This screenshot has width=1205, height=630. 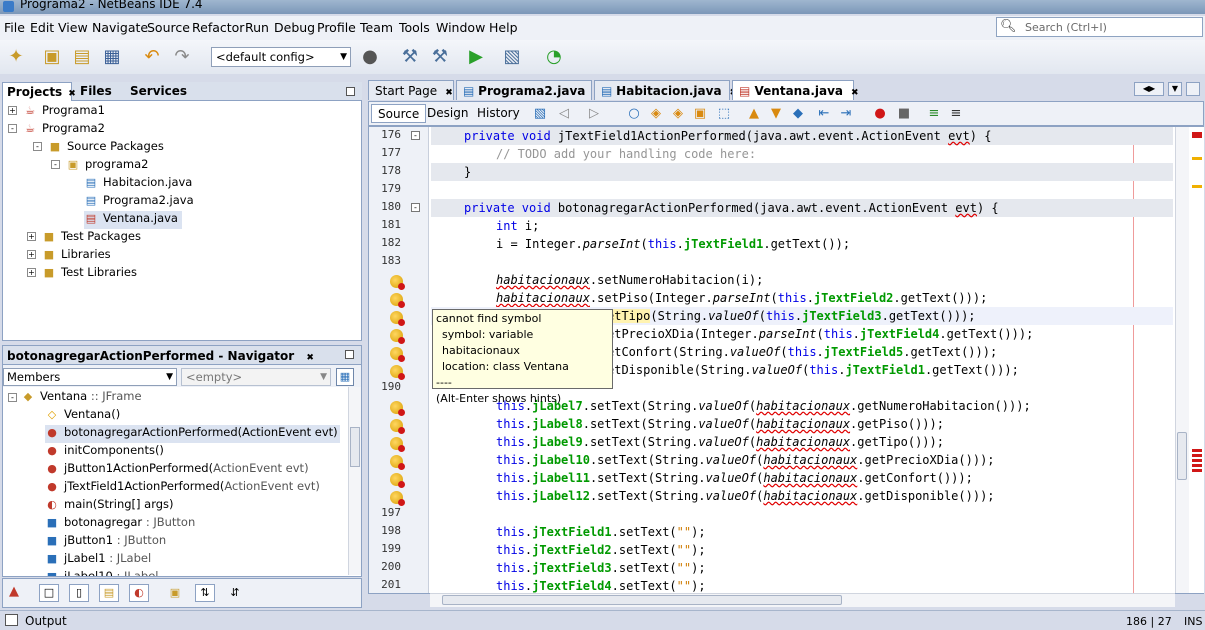 What do you see at coordinates (665, 90) in the screenshot?
I see `tab-habitacion-java: ▤ Habitacion.java✖` at bounding box center [665, 90].